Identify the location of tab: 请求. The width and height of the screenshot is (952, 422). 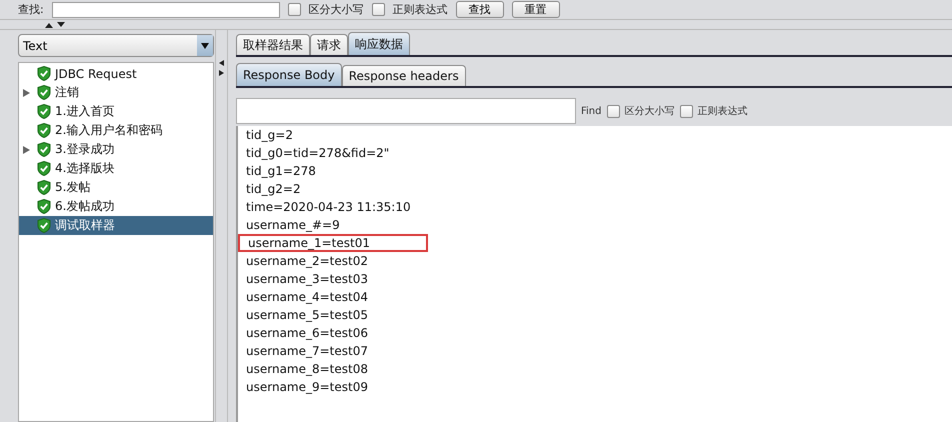
(329, 44).